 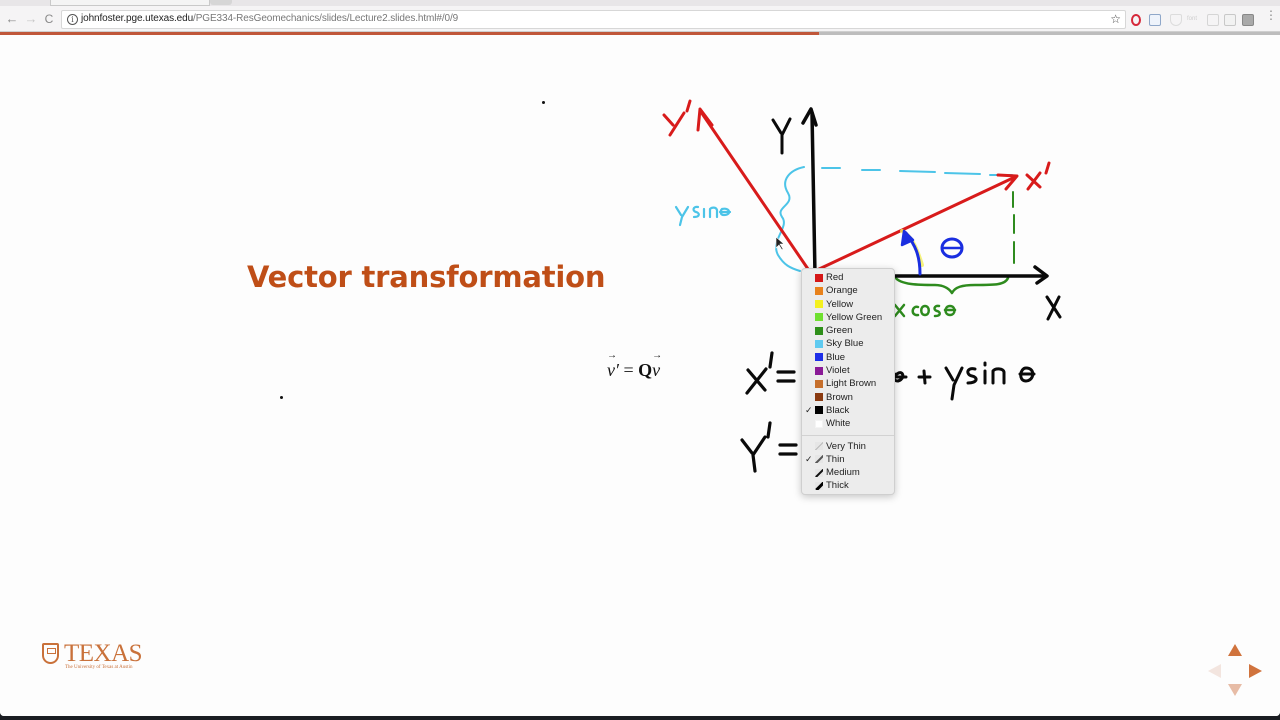 What do you see at coordinates (656, 370) in the screenshot?
I see `vector-v: v` at bounding box center [656, 370].